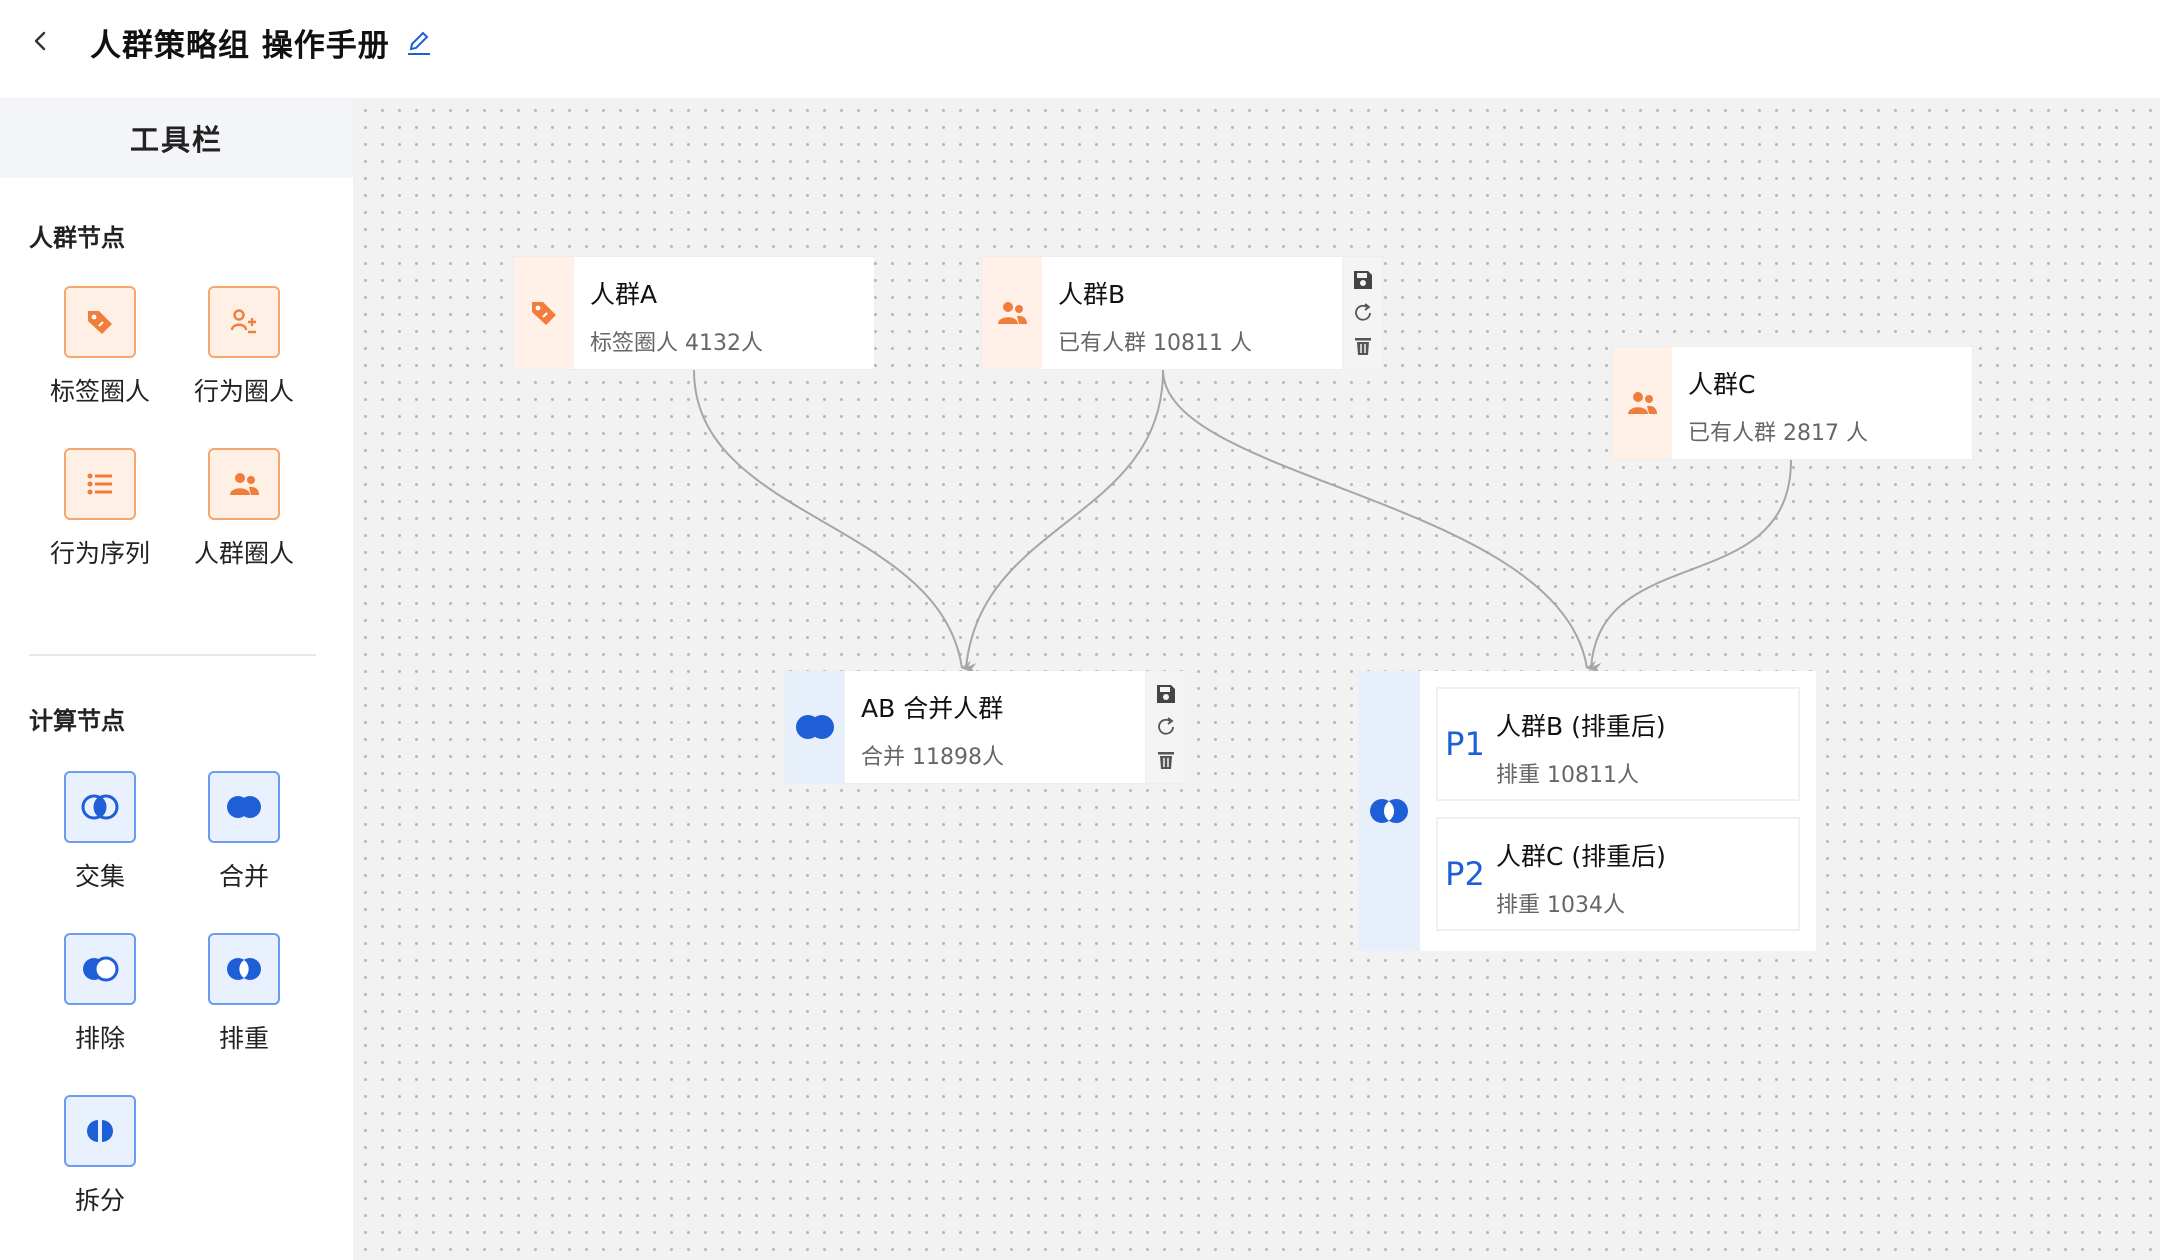 Image resolution: width=2160 pixels, height=1260 pixels. I want to click on exclude-icon, so click(100, 969).